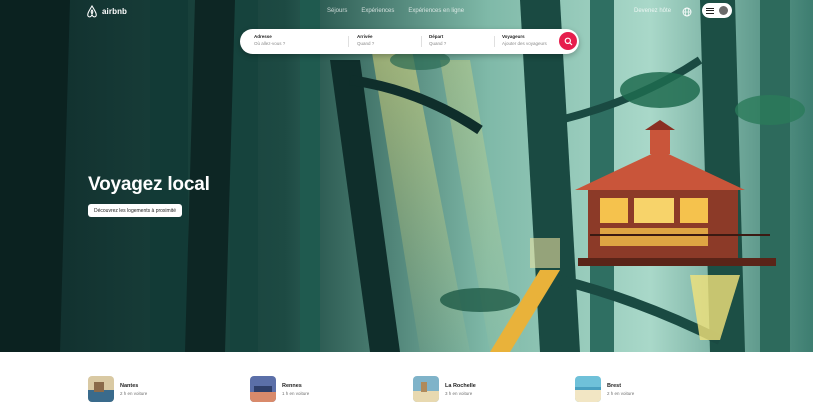 This screenshot has width=813, height=406. Describe the element at coordinates (129, 385) in the screenshot. I see `destination-name: Nantes` at that location.